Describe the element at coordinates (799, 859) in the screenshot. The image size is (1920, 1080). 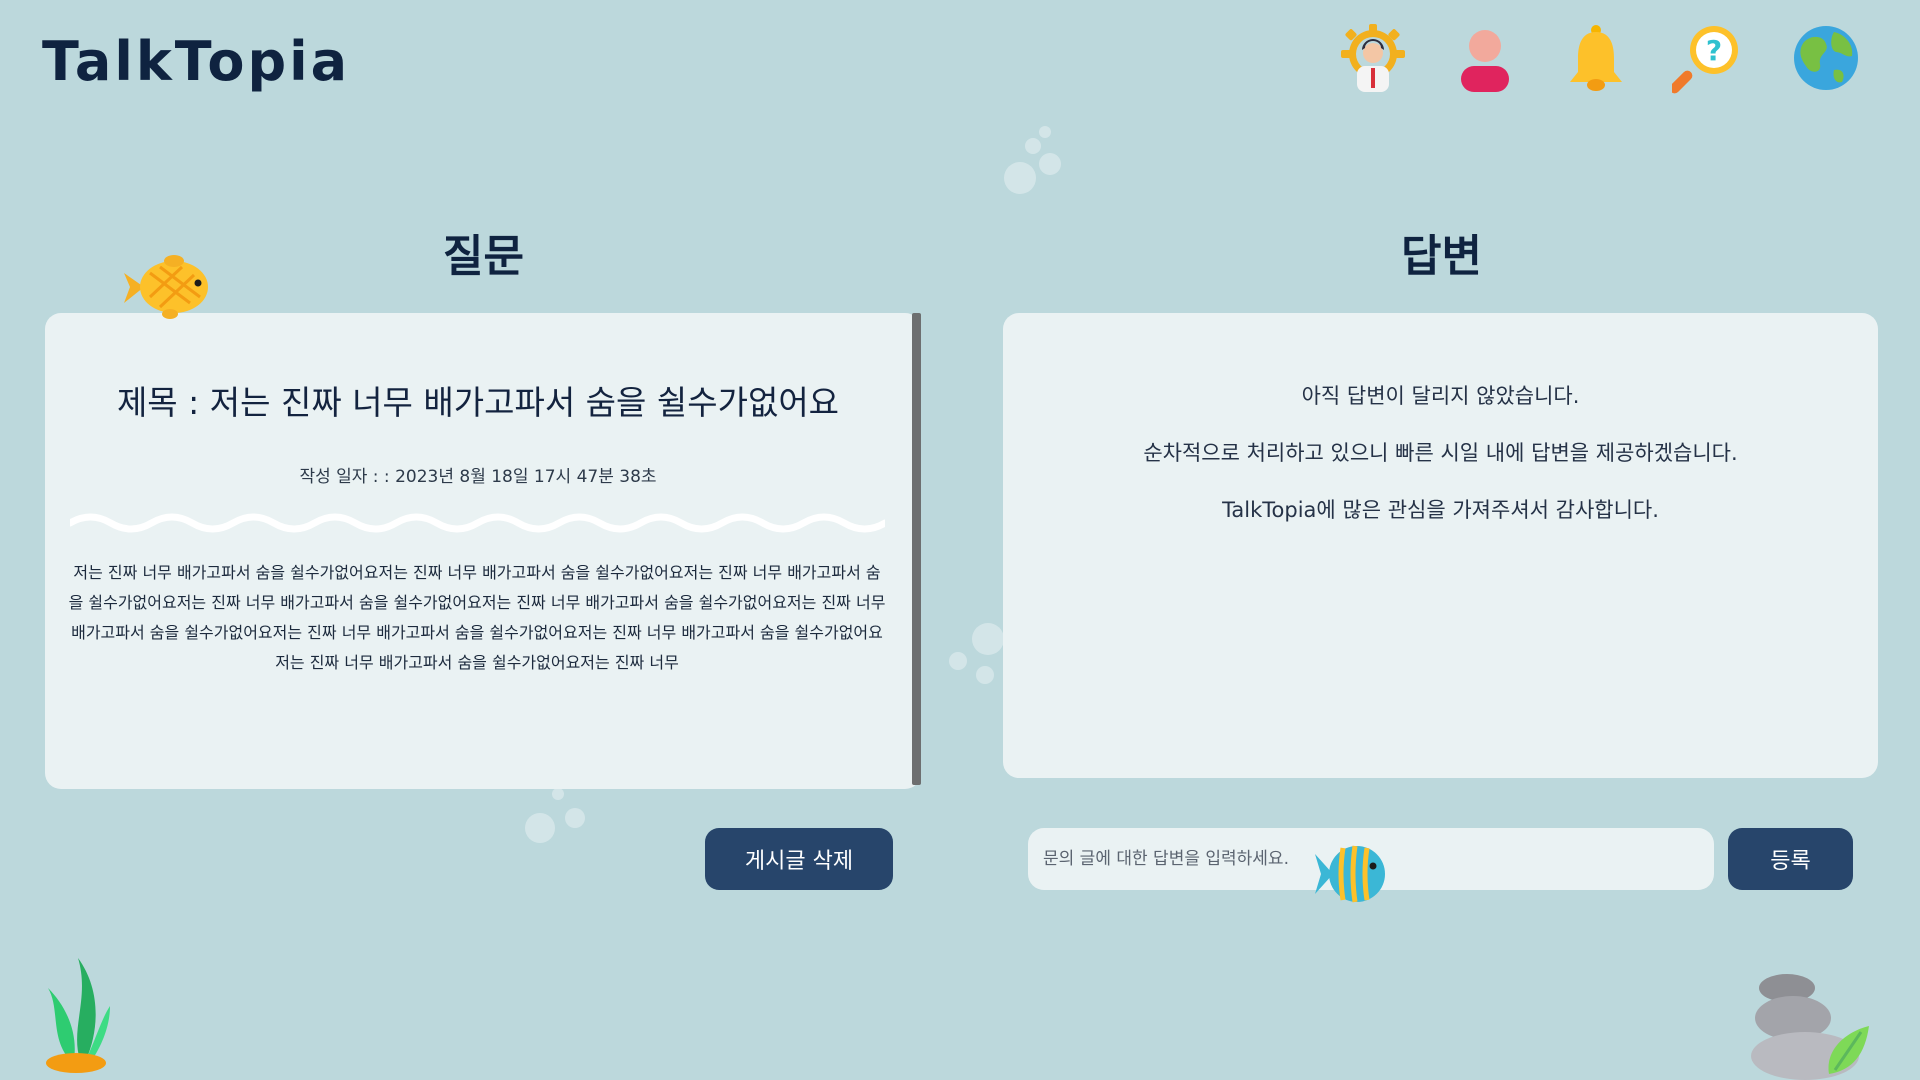
I see `delete-post-button: 게시글 삭제` at that location.